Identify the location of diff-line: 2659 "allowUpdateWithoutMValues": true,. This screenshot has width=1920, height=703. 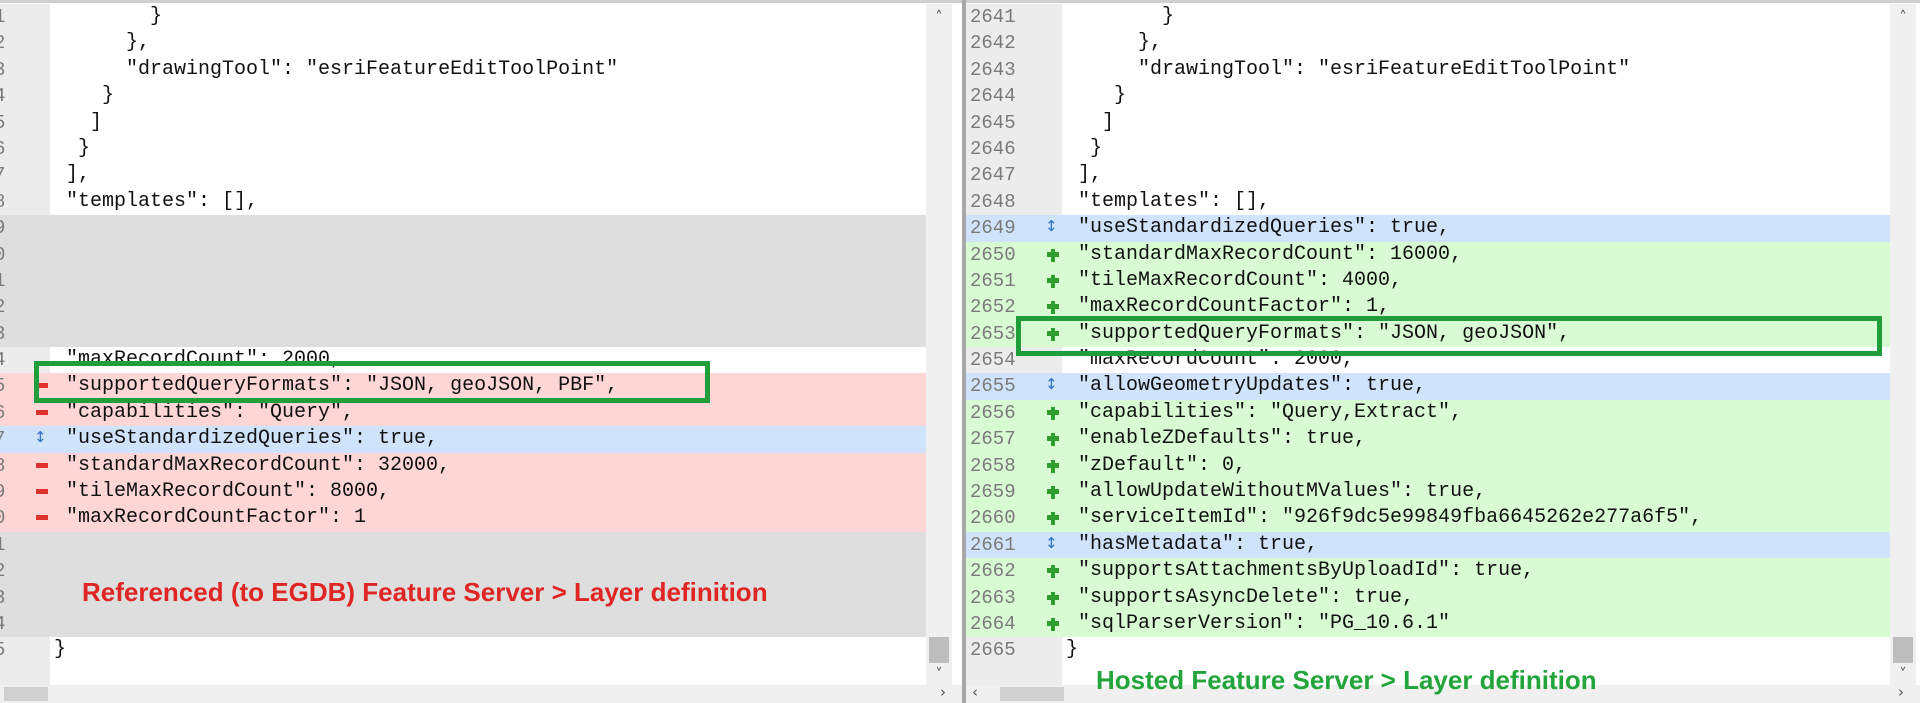
(1428, 492).